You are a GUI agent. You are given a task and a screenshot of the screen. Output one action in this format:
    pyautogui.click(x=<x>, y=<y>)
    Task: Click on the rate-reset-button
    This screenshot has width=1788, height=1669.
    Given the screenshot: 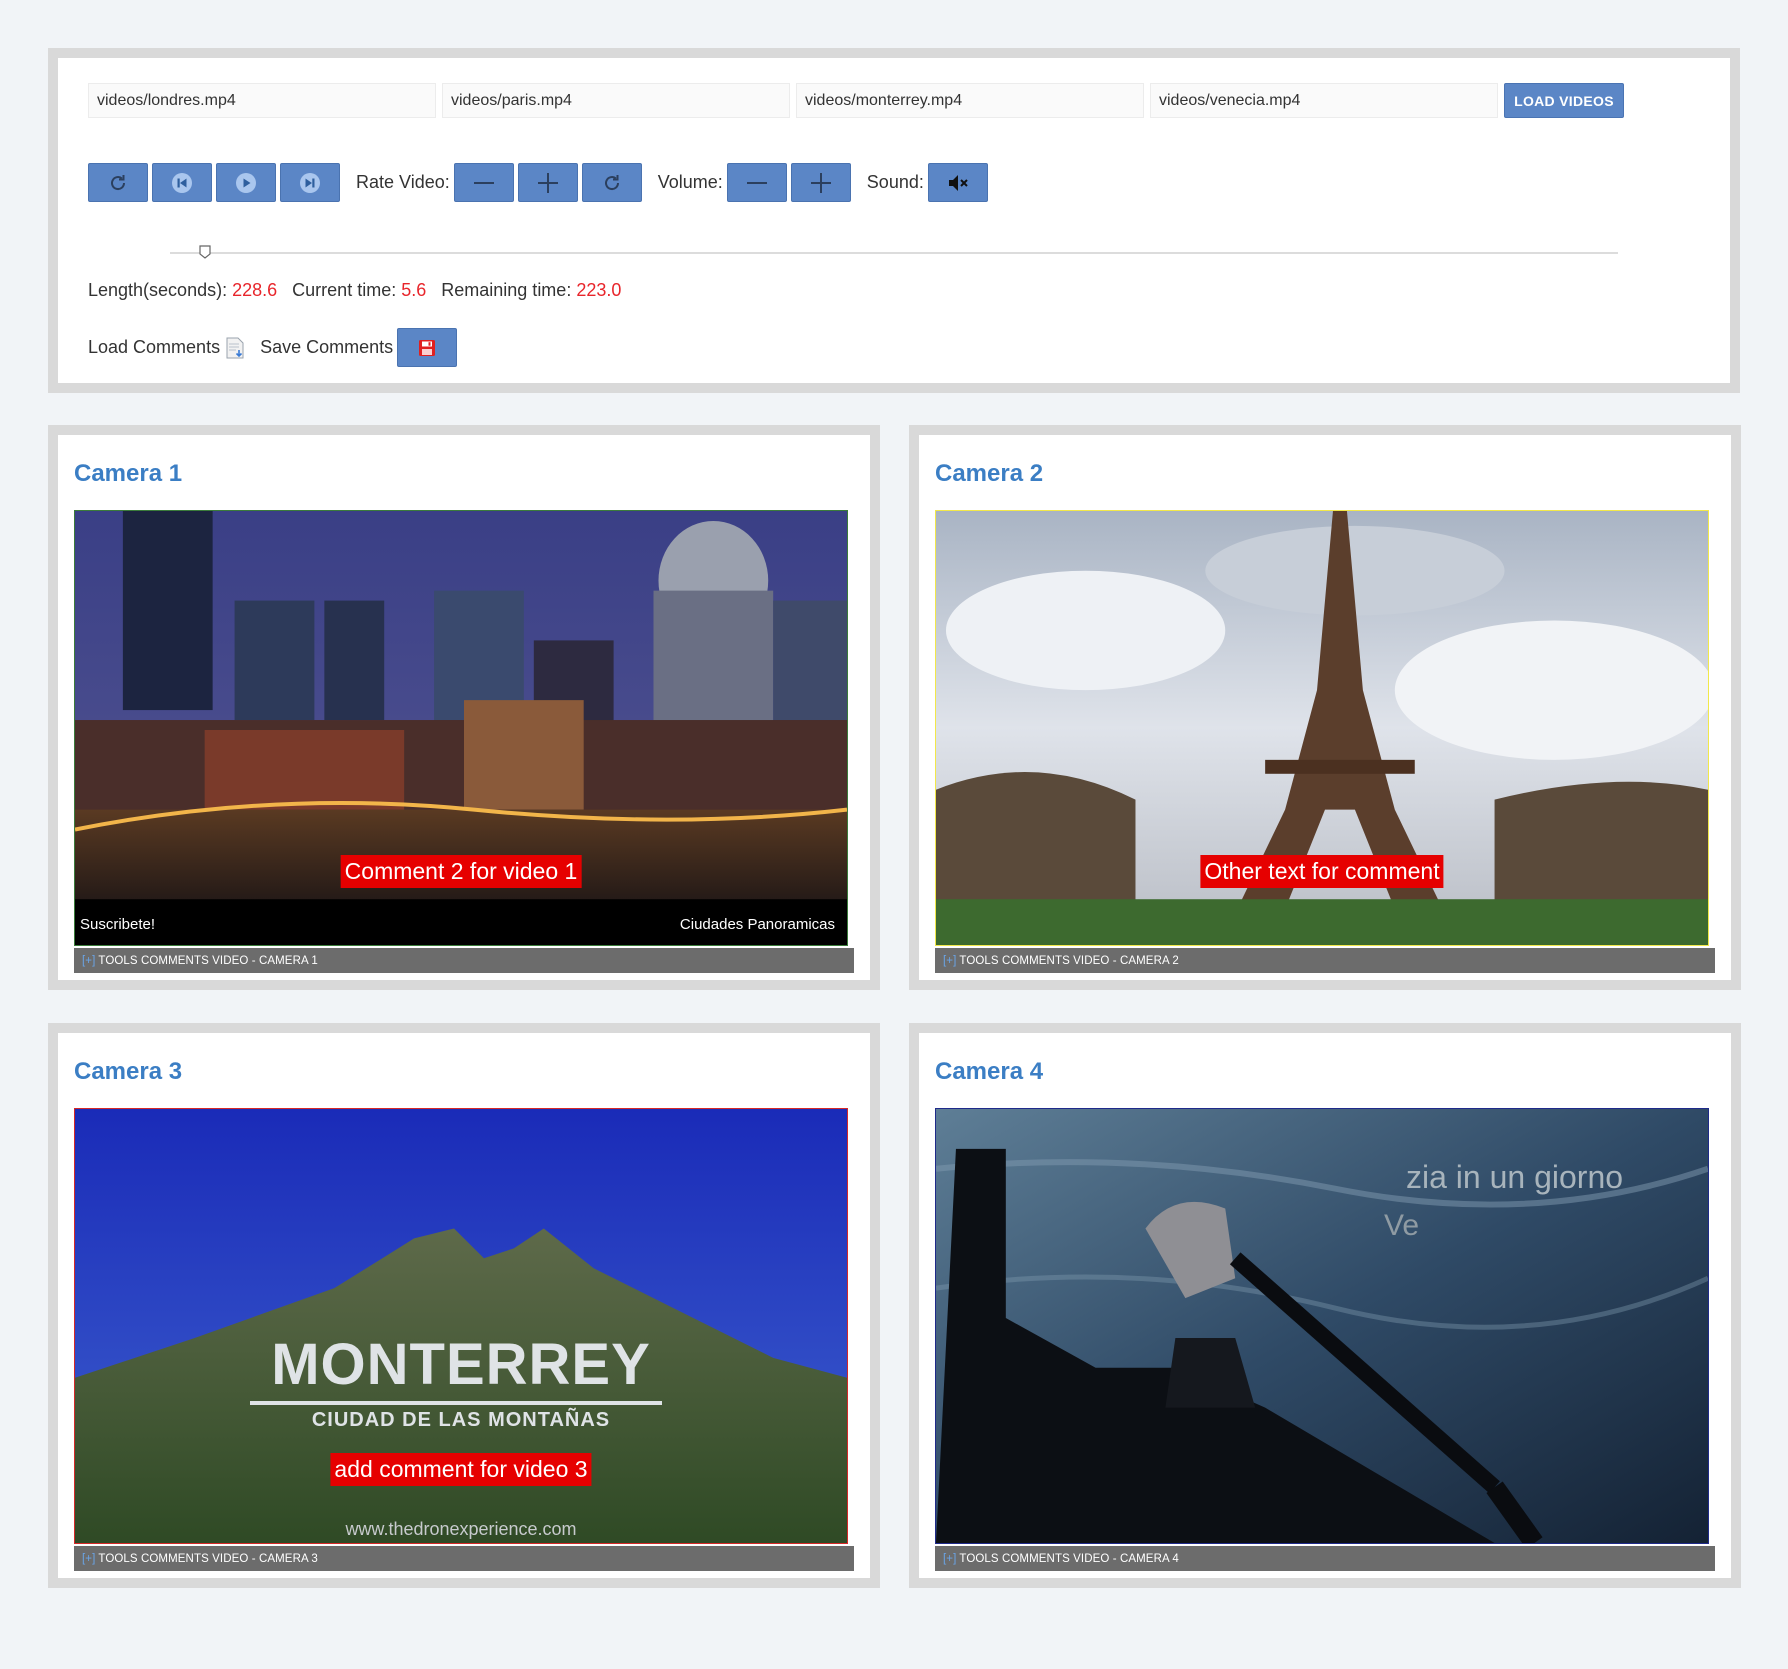 What is the action you would take?
    pyautogui.click(x=611, y=182)
    